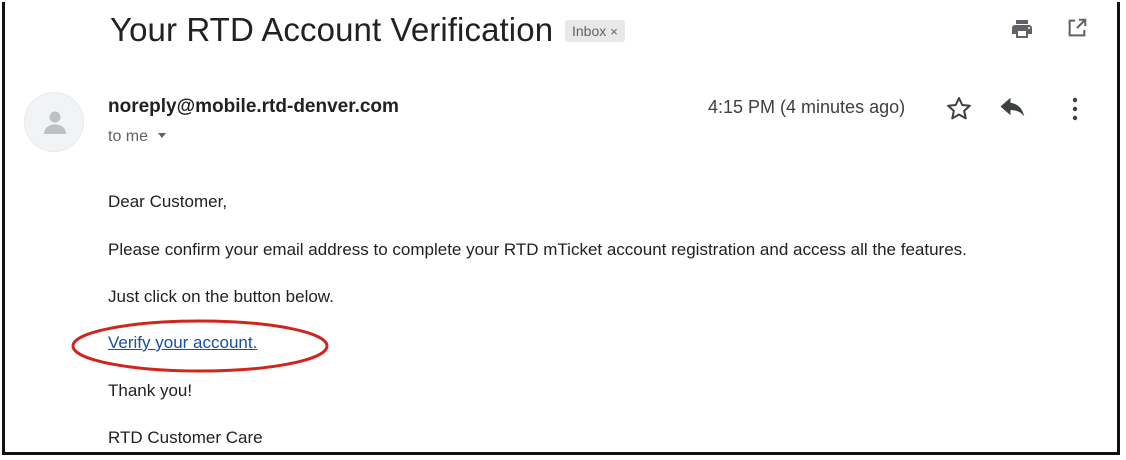  Describe the element at coordinates (253, 107) in the screenshot. I see `sender-address: noreply@mobile.rtd-denver.com` at that location.